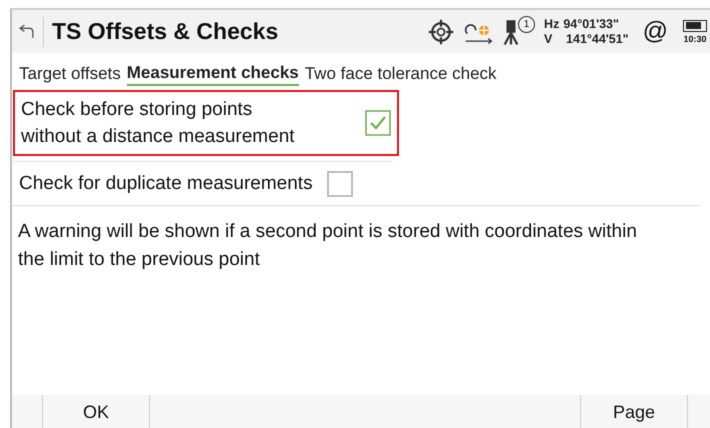 Image resolution: width=710 pixels, height=428 pixels. I want to click on battery-icon, so click(695, 26).